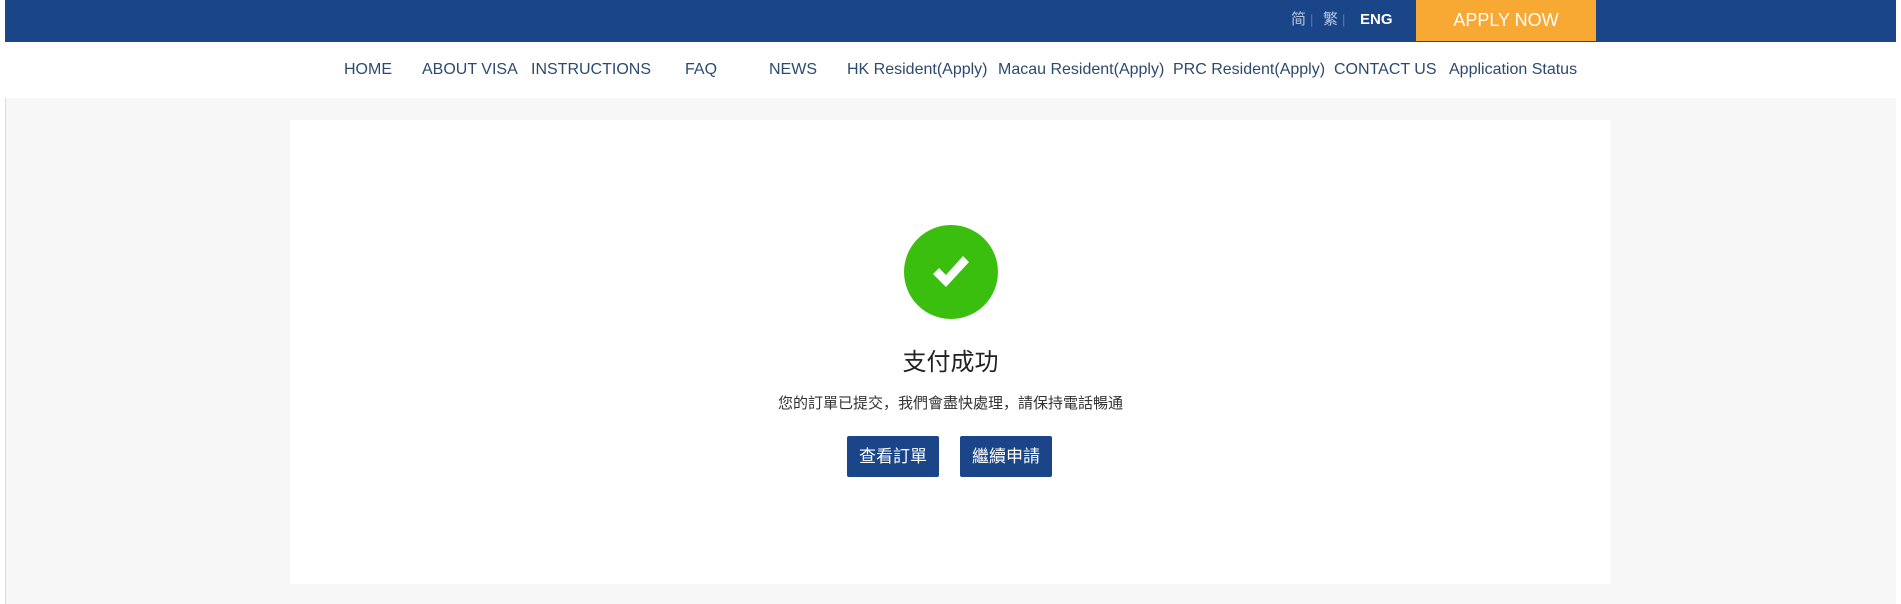 The width and height of the screenshot is (1901, 604). What do you see at coordinates (1376, 20) in the screenshot?
I see `lang-english: ENG` at bounding box center [1376, 20].